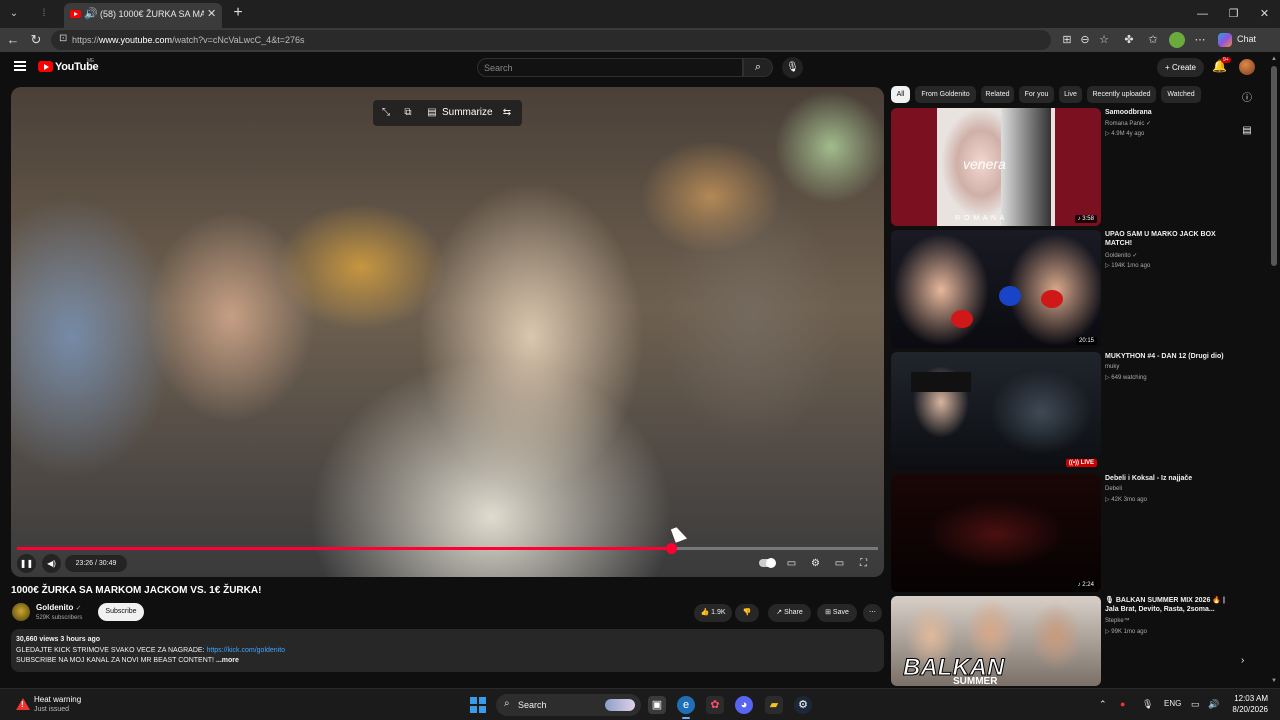 The width and height of the screenshot is (1280, 720). What do you see at coordinates (245, 650) in the screenshot?
I see `kick-link: https://kick.com/goldenito` at bounding box center [245, 650].